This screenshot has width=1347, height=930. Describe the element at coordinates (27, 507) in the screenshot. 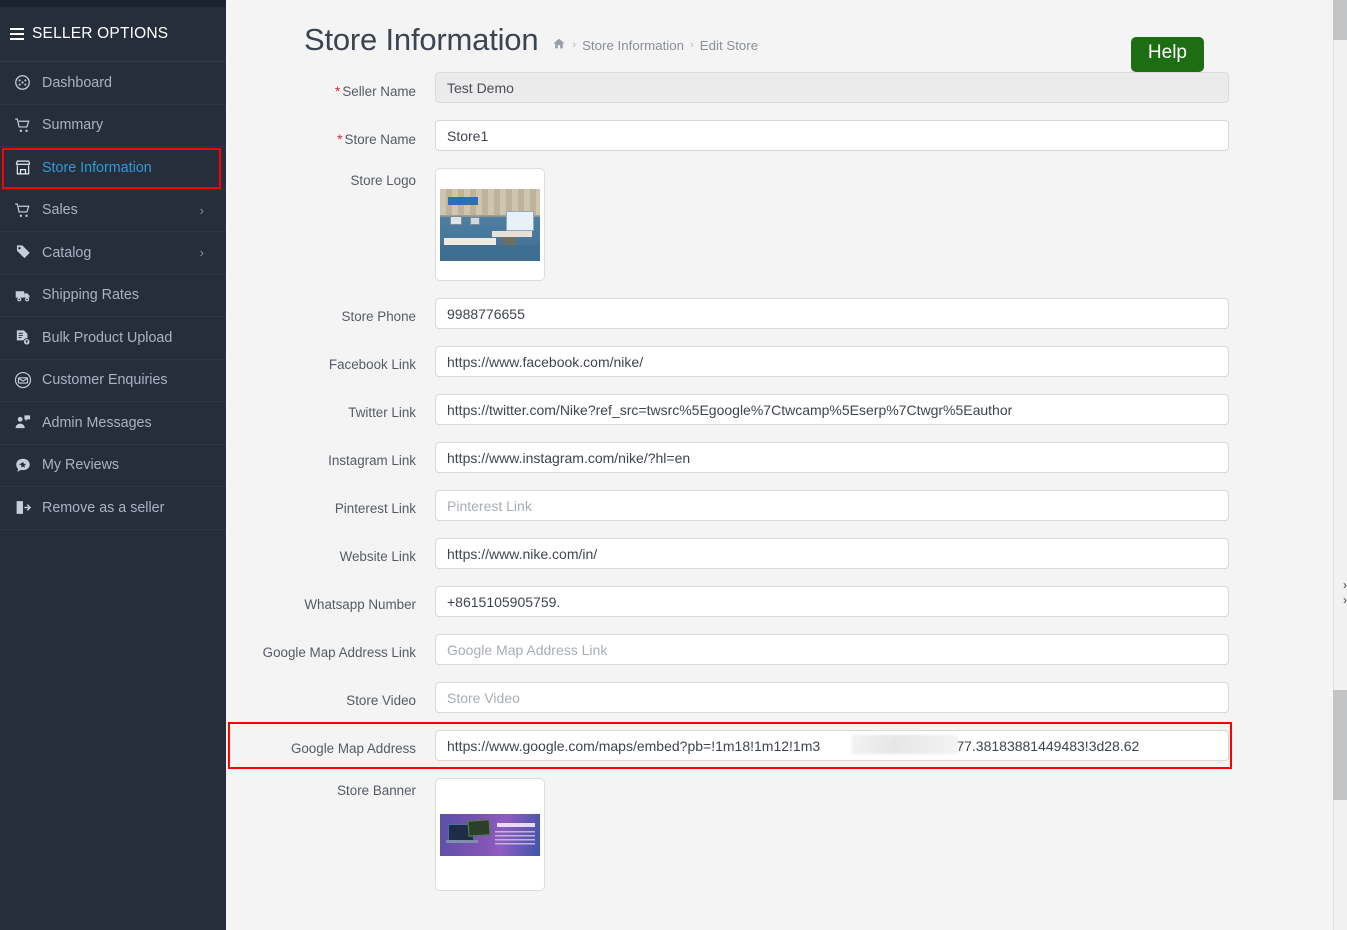

I see `sign-out-icon` at that location.